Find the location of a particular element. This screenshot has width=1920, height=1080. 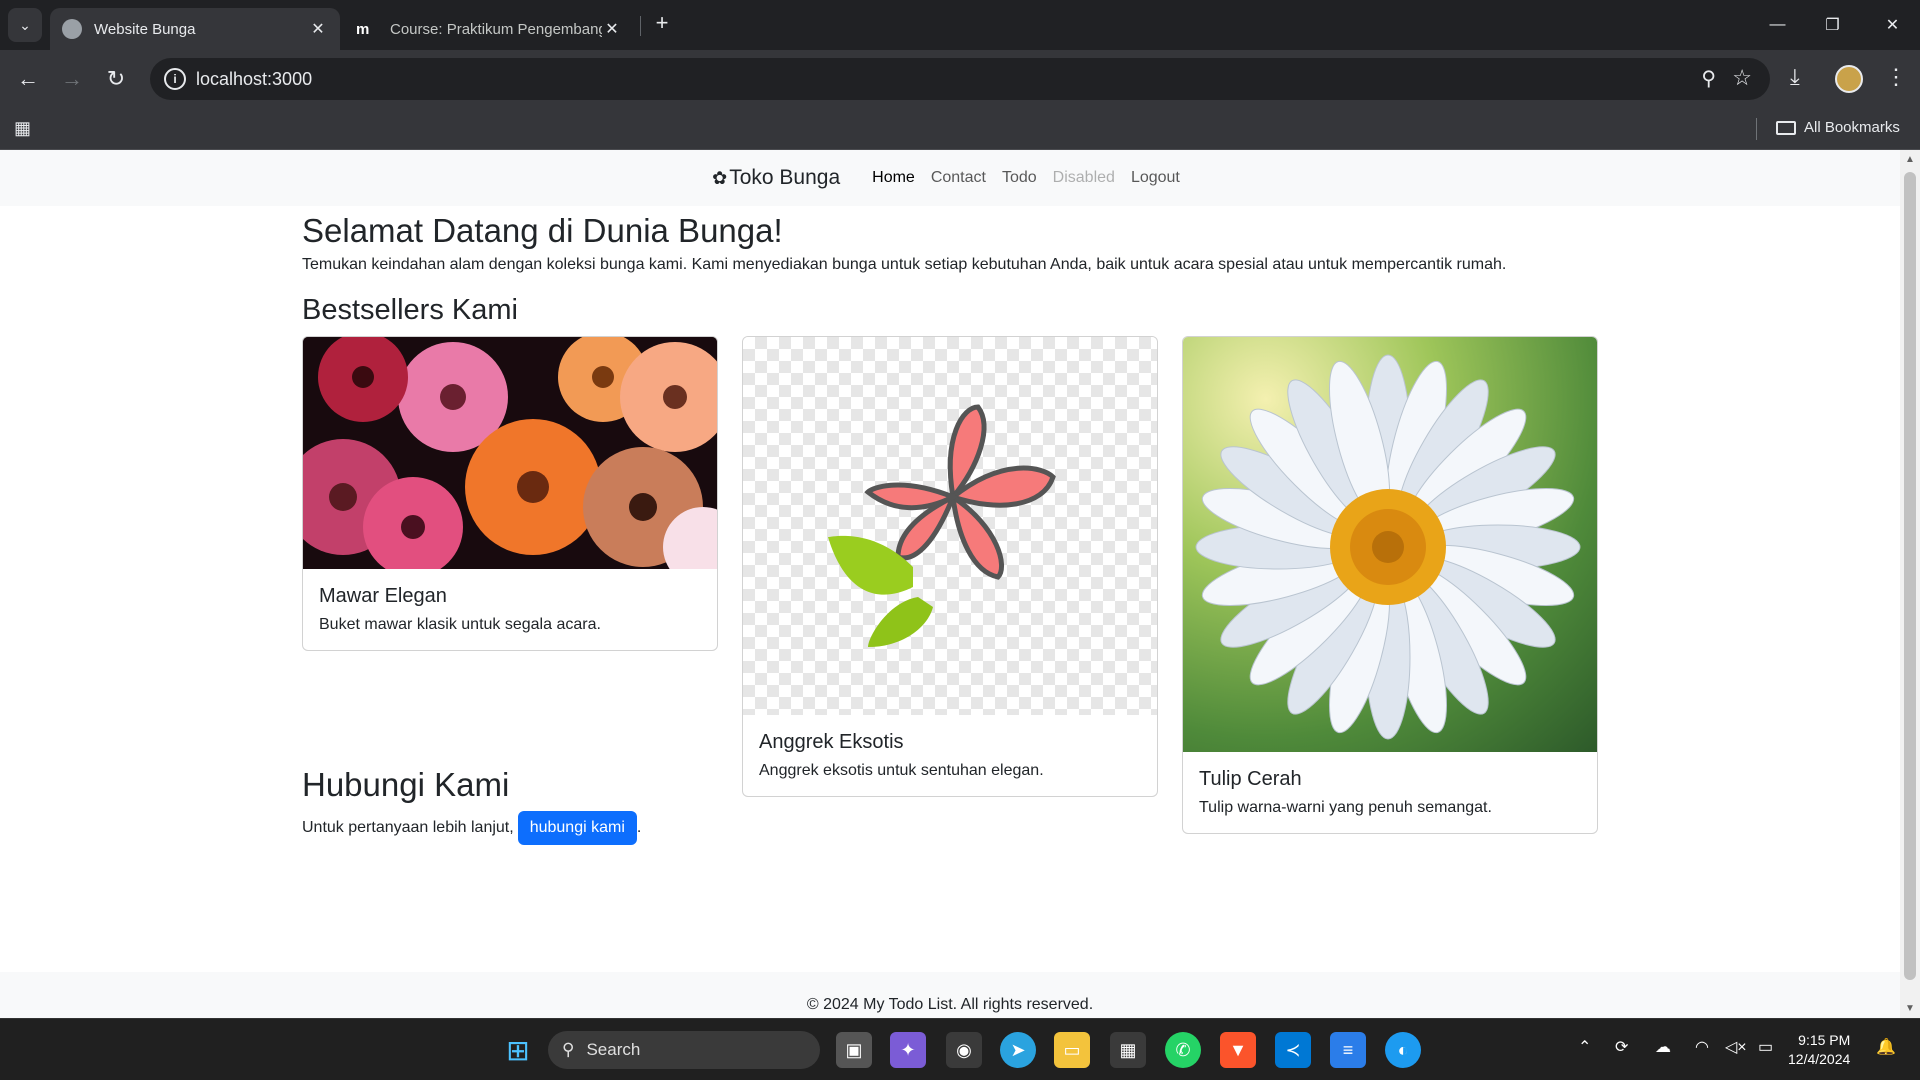

apps-grid-icon: ▦ is located at coordinates (22, 128).